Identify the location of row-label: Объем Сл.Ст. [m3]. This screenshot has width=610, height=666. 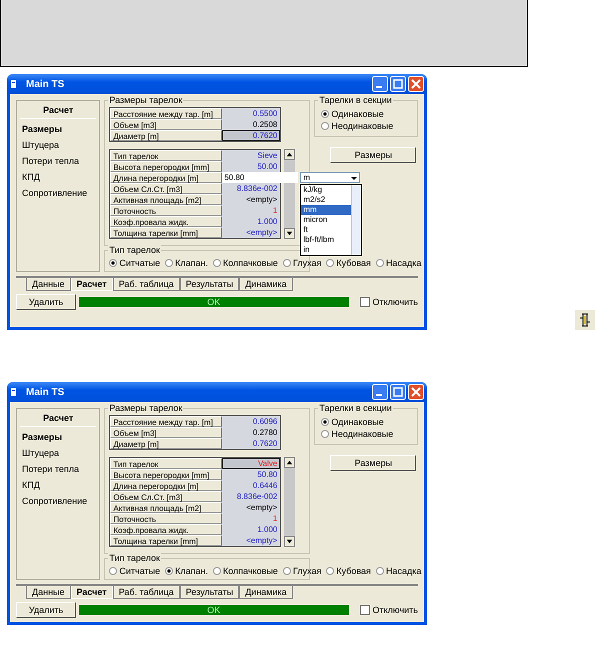
(166, 188).